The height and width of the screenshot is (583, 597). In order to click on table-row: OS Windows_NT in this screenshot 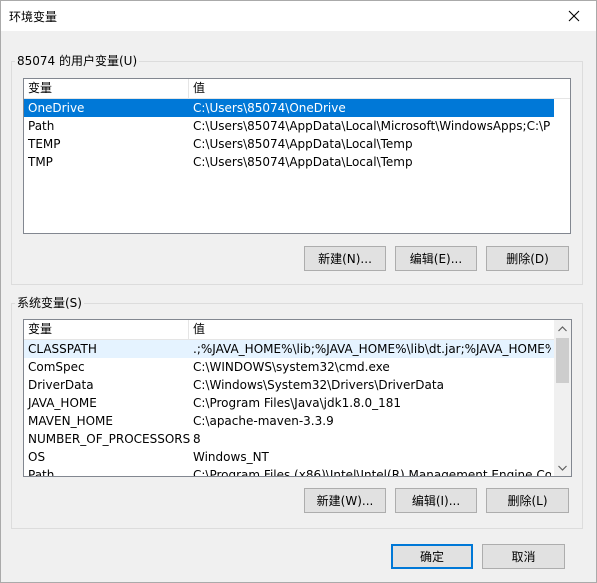, I will do `click(289, 457)`.